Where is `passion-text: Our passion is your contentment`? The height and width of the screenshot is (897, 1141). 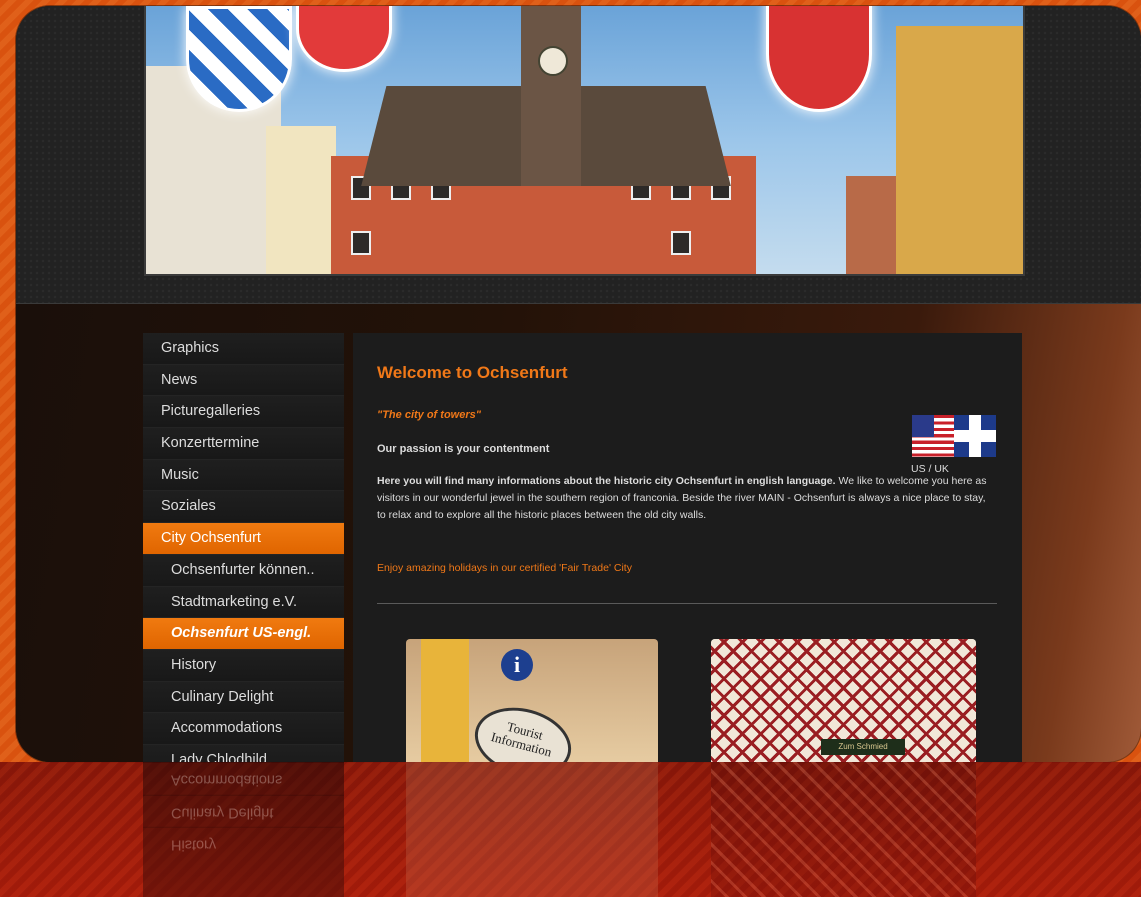 passion-text: Our passion is your contentment is located at coordinates (463, 449).